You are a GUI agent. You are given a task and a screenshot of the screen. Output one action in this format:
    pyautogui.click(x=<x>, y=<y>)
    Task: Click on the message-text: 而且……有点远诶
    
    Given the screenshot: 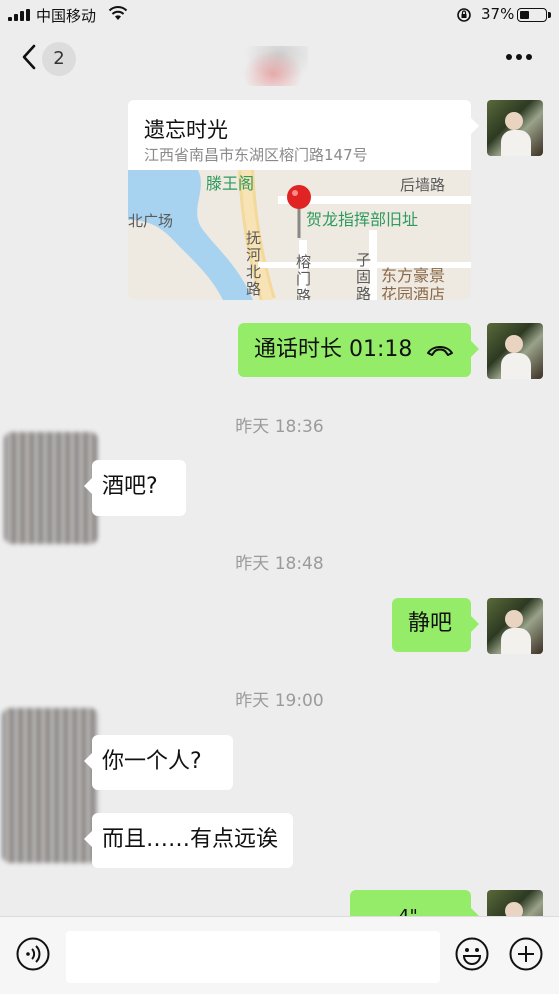 What is the action you would take?
    pyautogui.click(x=190, y=839)
    